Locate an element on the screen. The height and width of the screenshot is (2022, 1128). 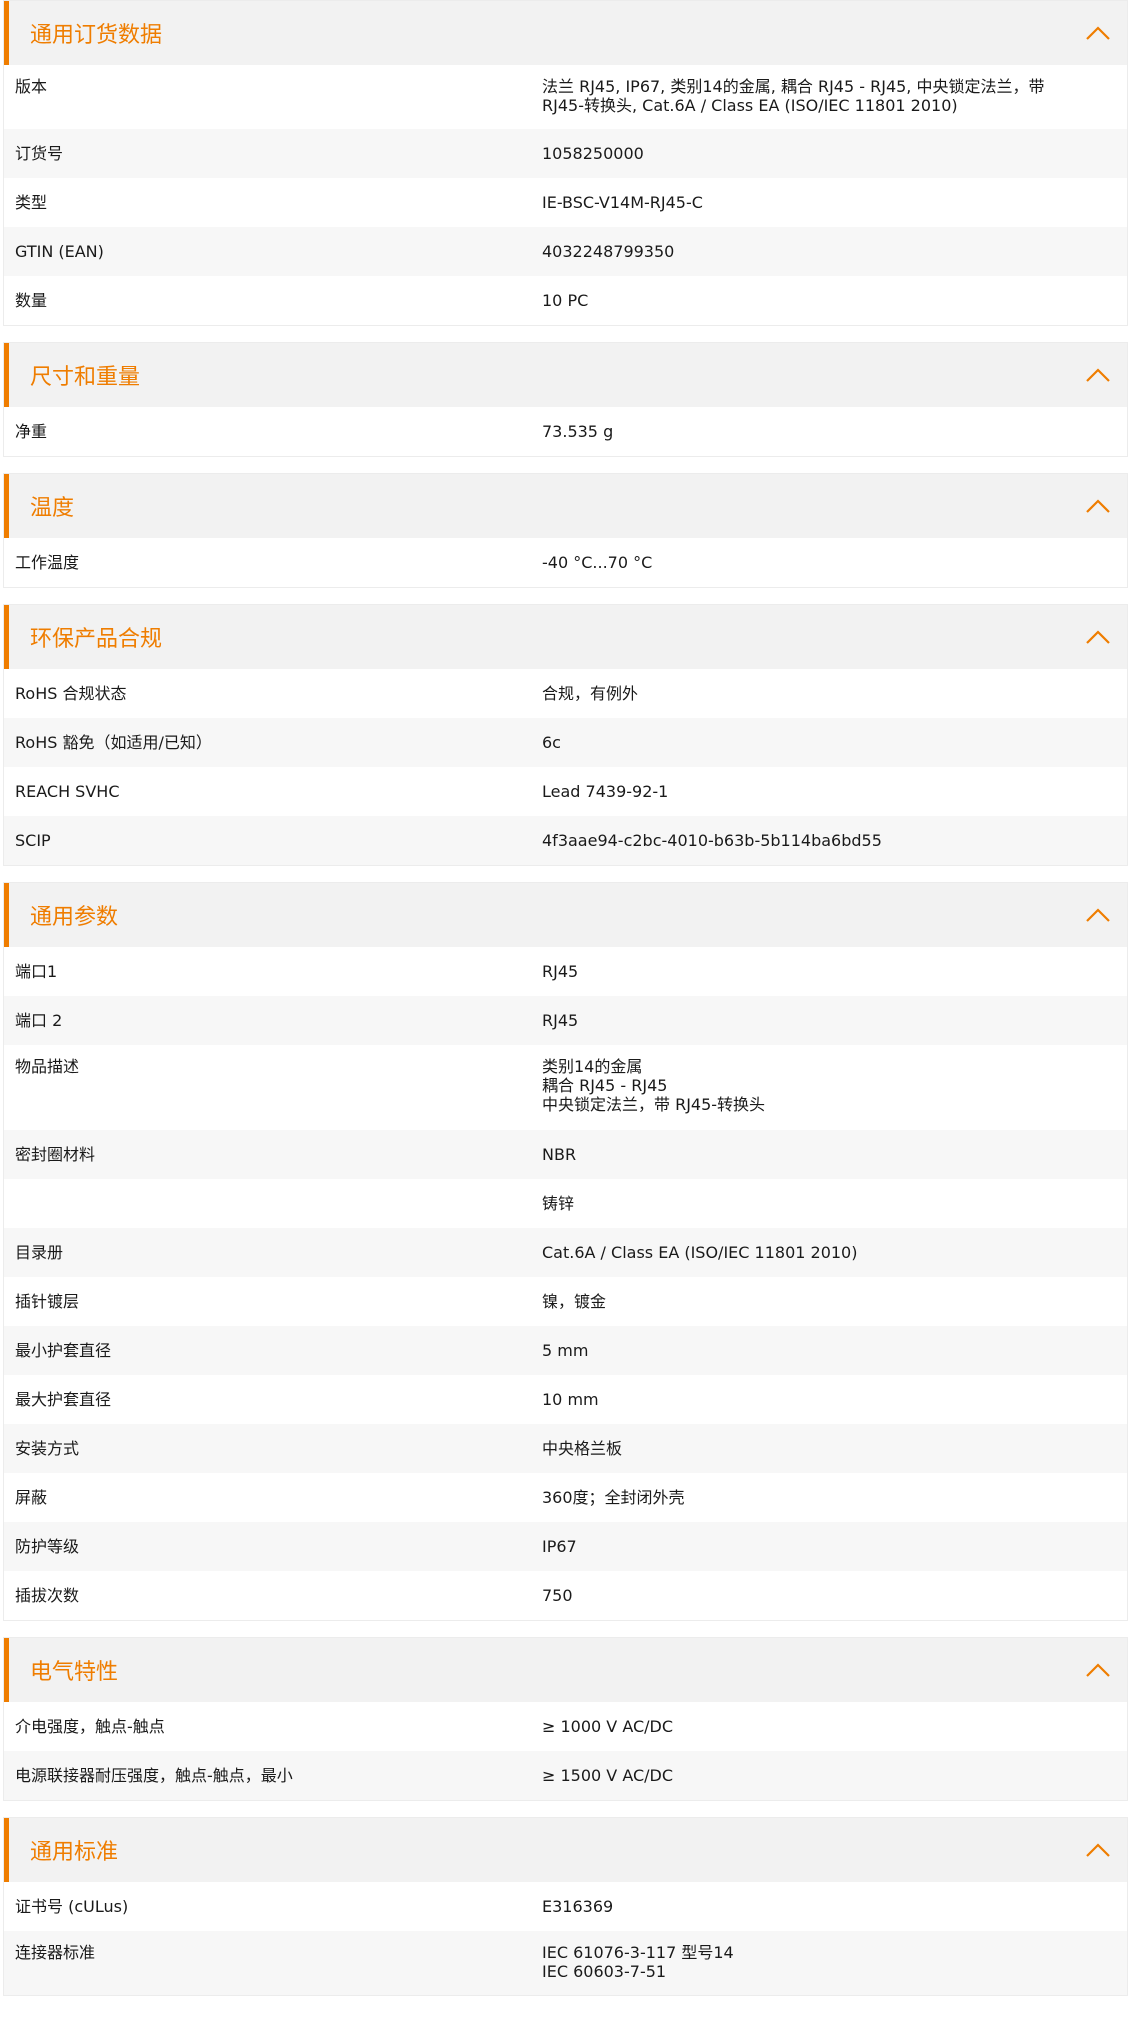
spec-row: RoHS 合规状态 合规，有例外 is located at coordinates (565, 693).